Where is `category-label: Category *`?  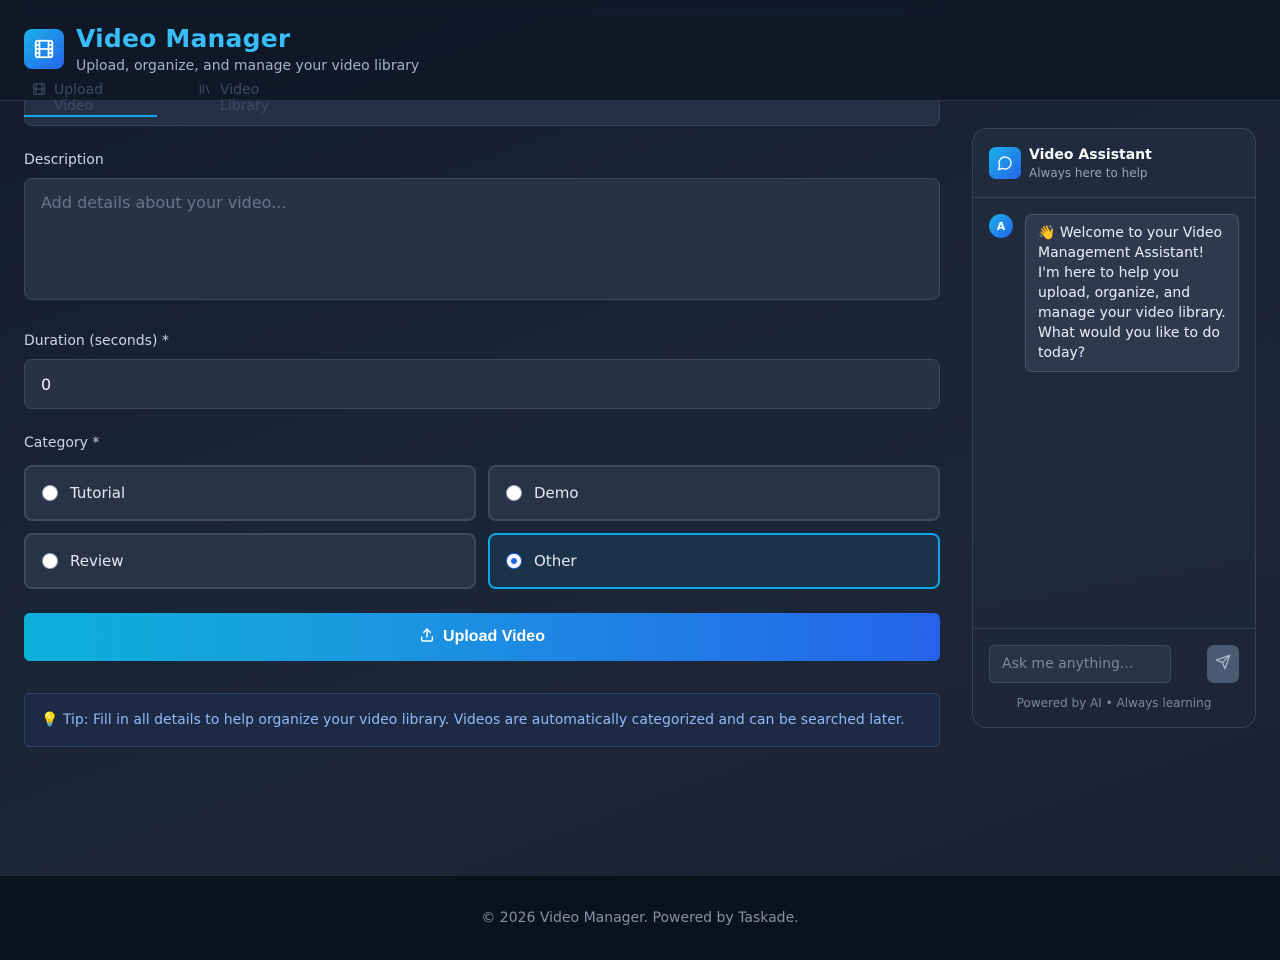 category-label: Category * is located at coordinates (62, 443).